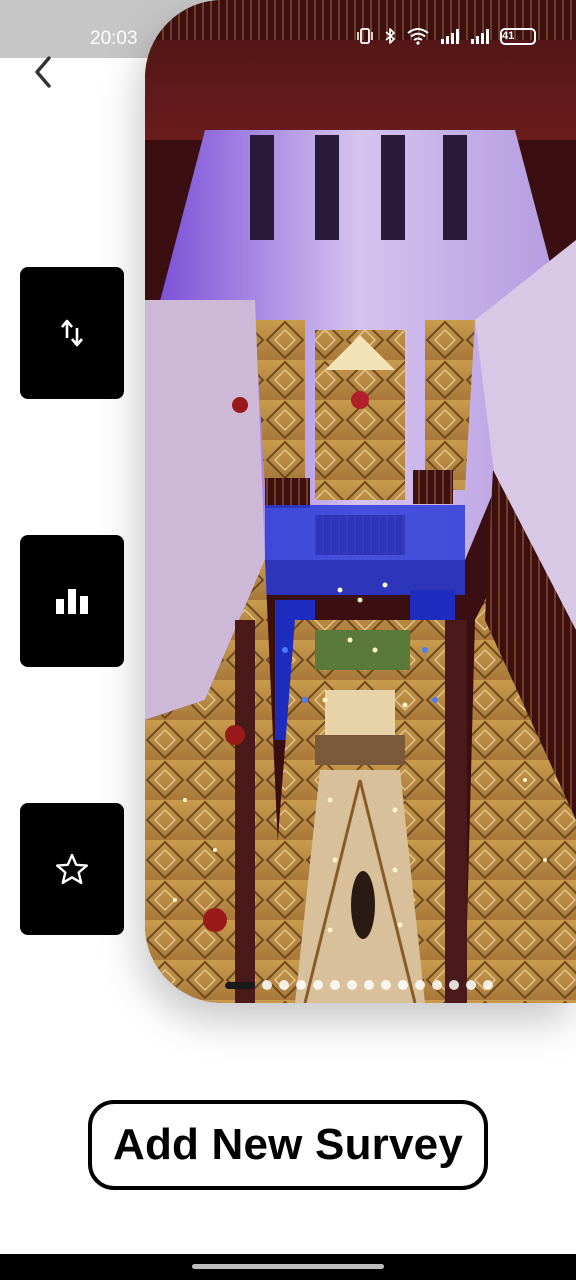 The image size is (576, 1280). What do you see at coordinates (518, 36) in the screenshot?
I see `battery-icon: 41` at bounding box center [518, 36].